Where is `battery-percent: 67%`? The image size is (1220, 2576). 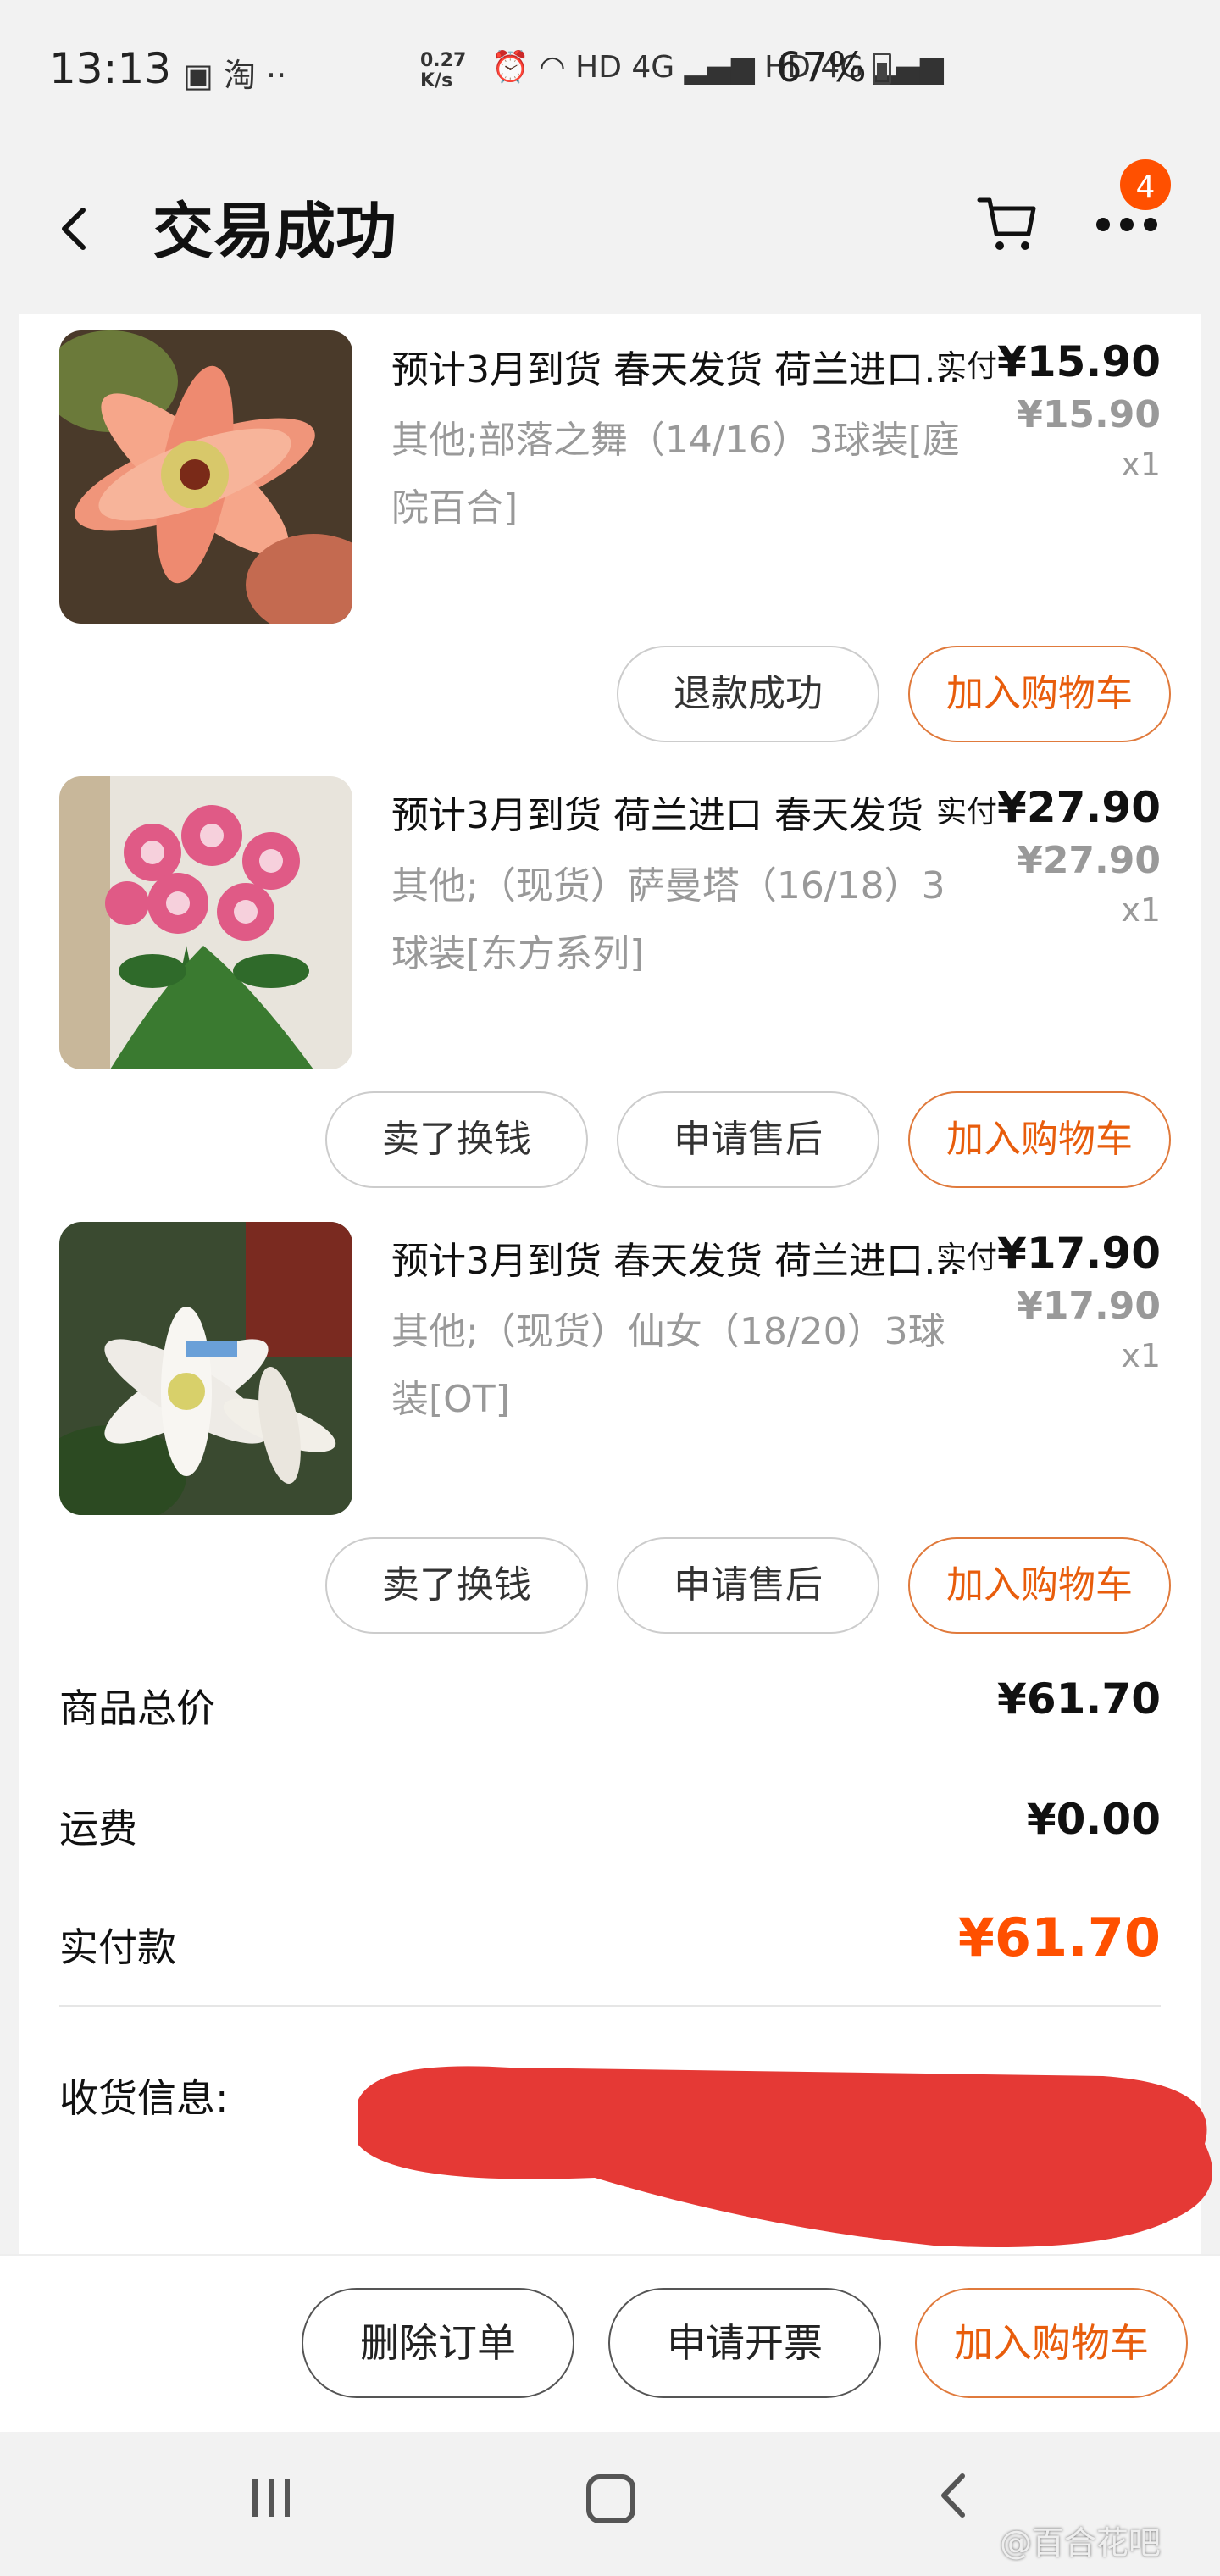
battery-percent: 67% is located at coordinates (821, 68).